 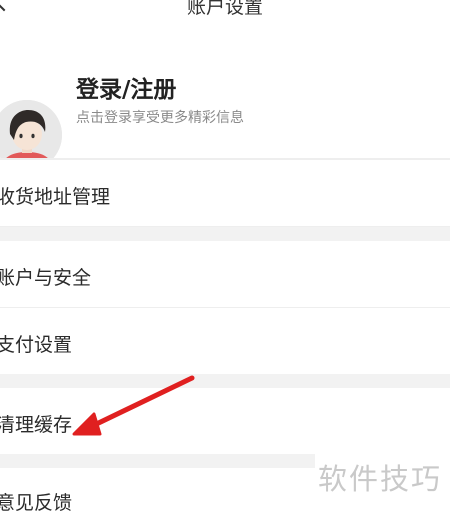 What do you see at coordinates (55, 197) in the screenshot?
I see `menu-item-label: 收货地址管理` at bounding box center [55, 197].